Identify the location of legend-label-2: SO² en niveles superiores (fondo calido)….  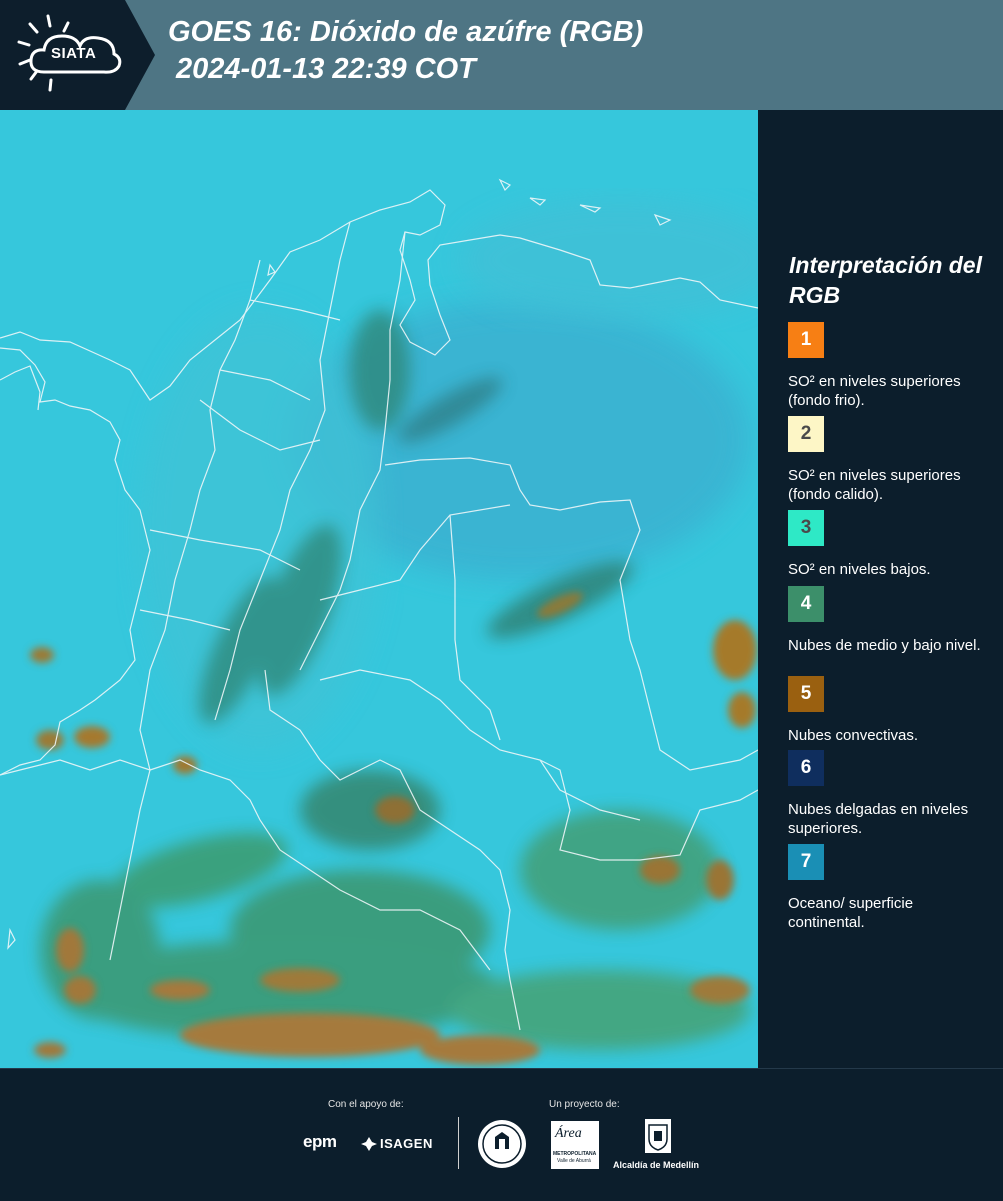
(874, 485).